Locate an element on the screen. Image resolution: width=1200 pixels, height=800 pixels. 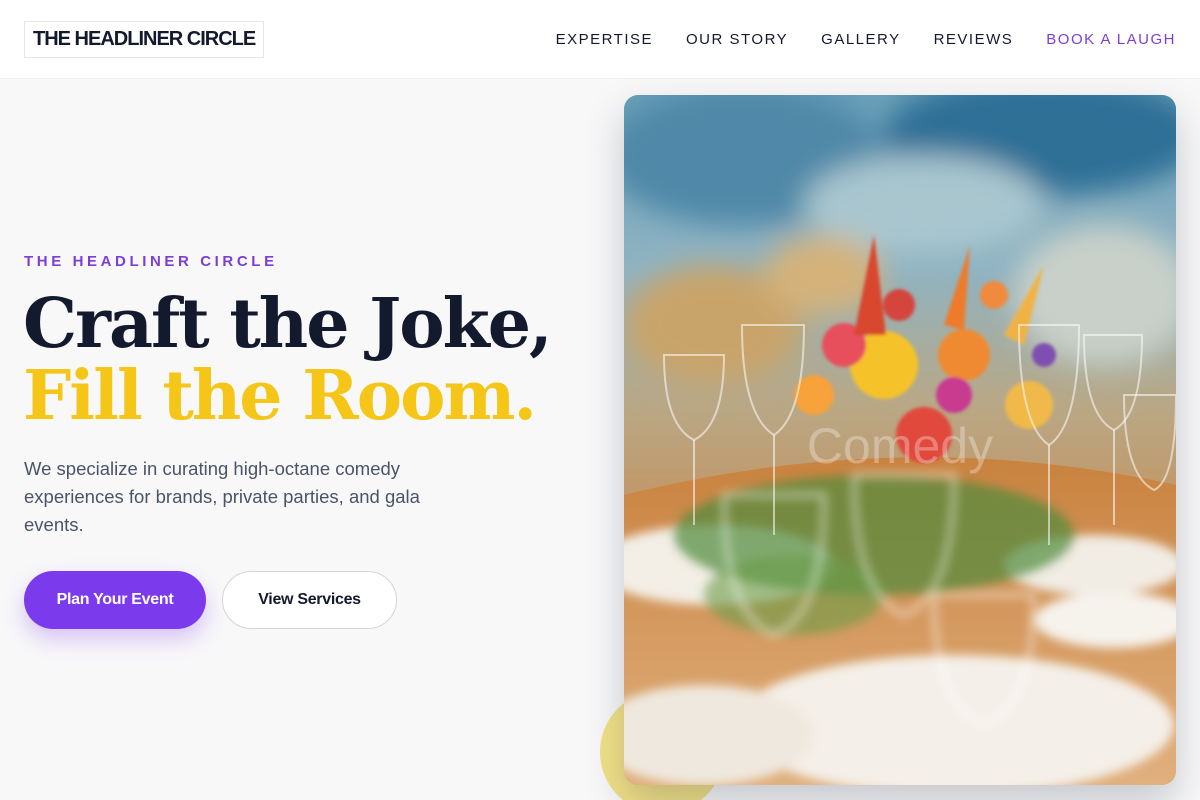
nav-link-book-a-laugh: BOOK A LAUGH is located at coordinates (1111, 39).